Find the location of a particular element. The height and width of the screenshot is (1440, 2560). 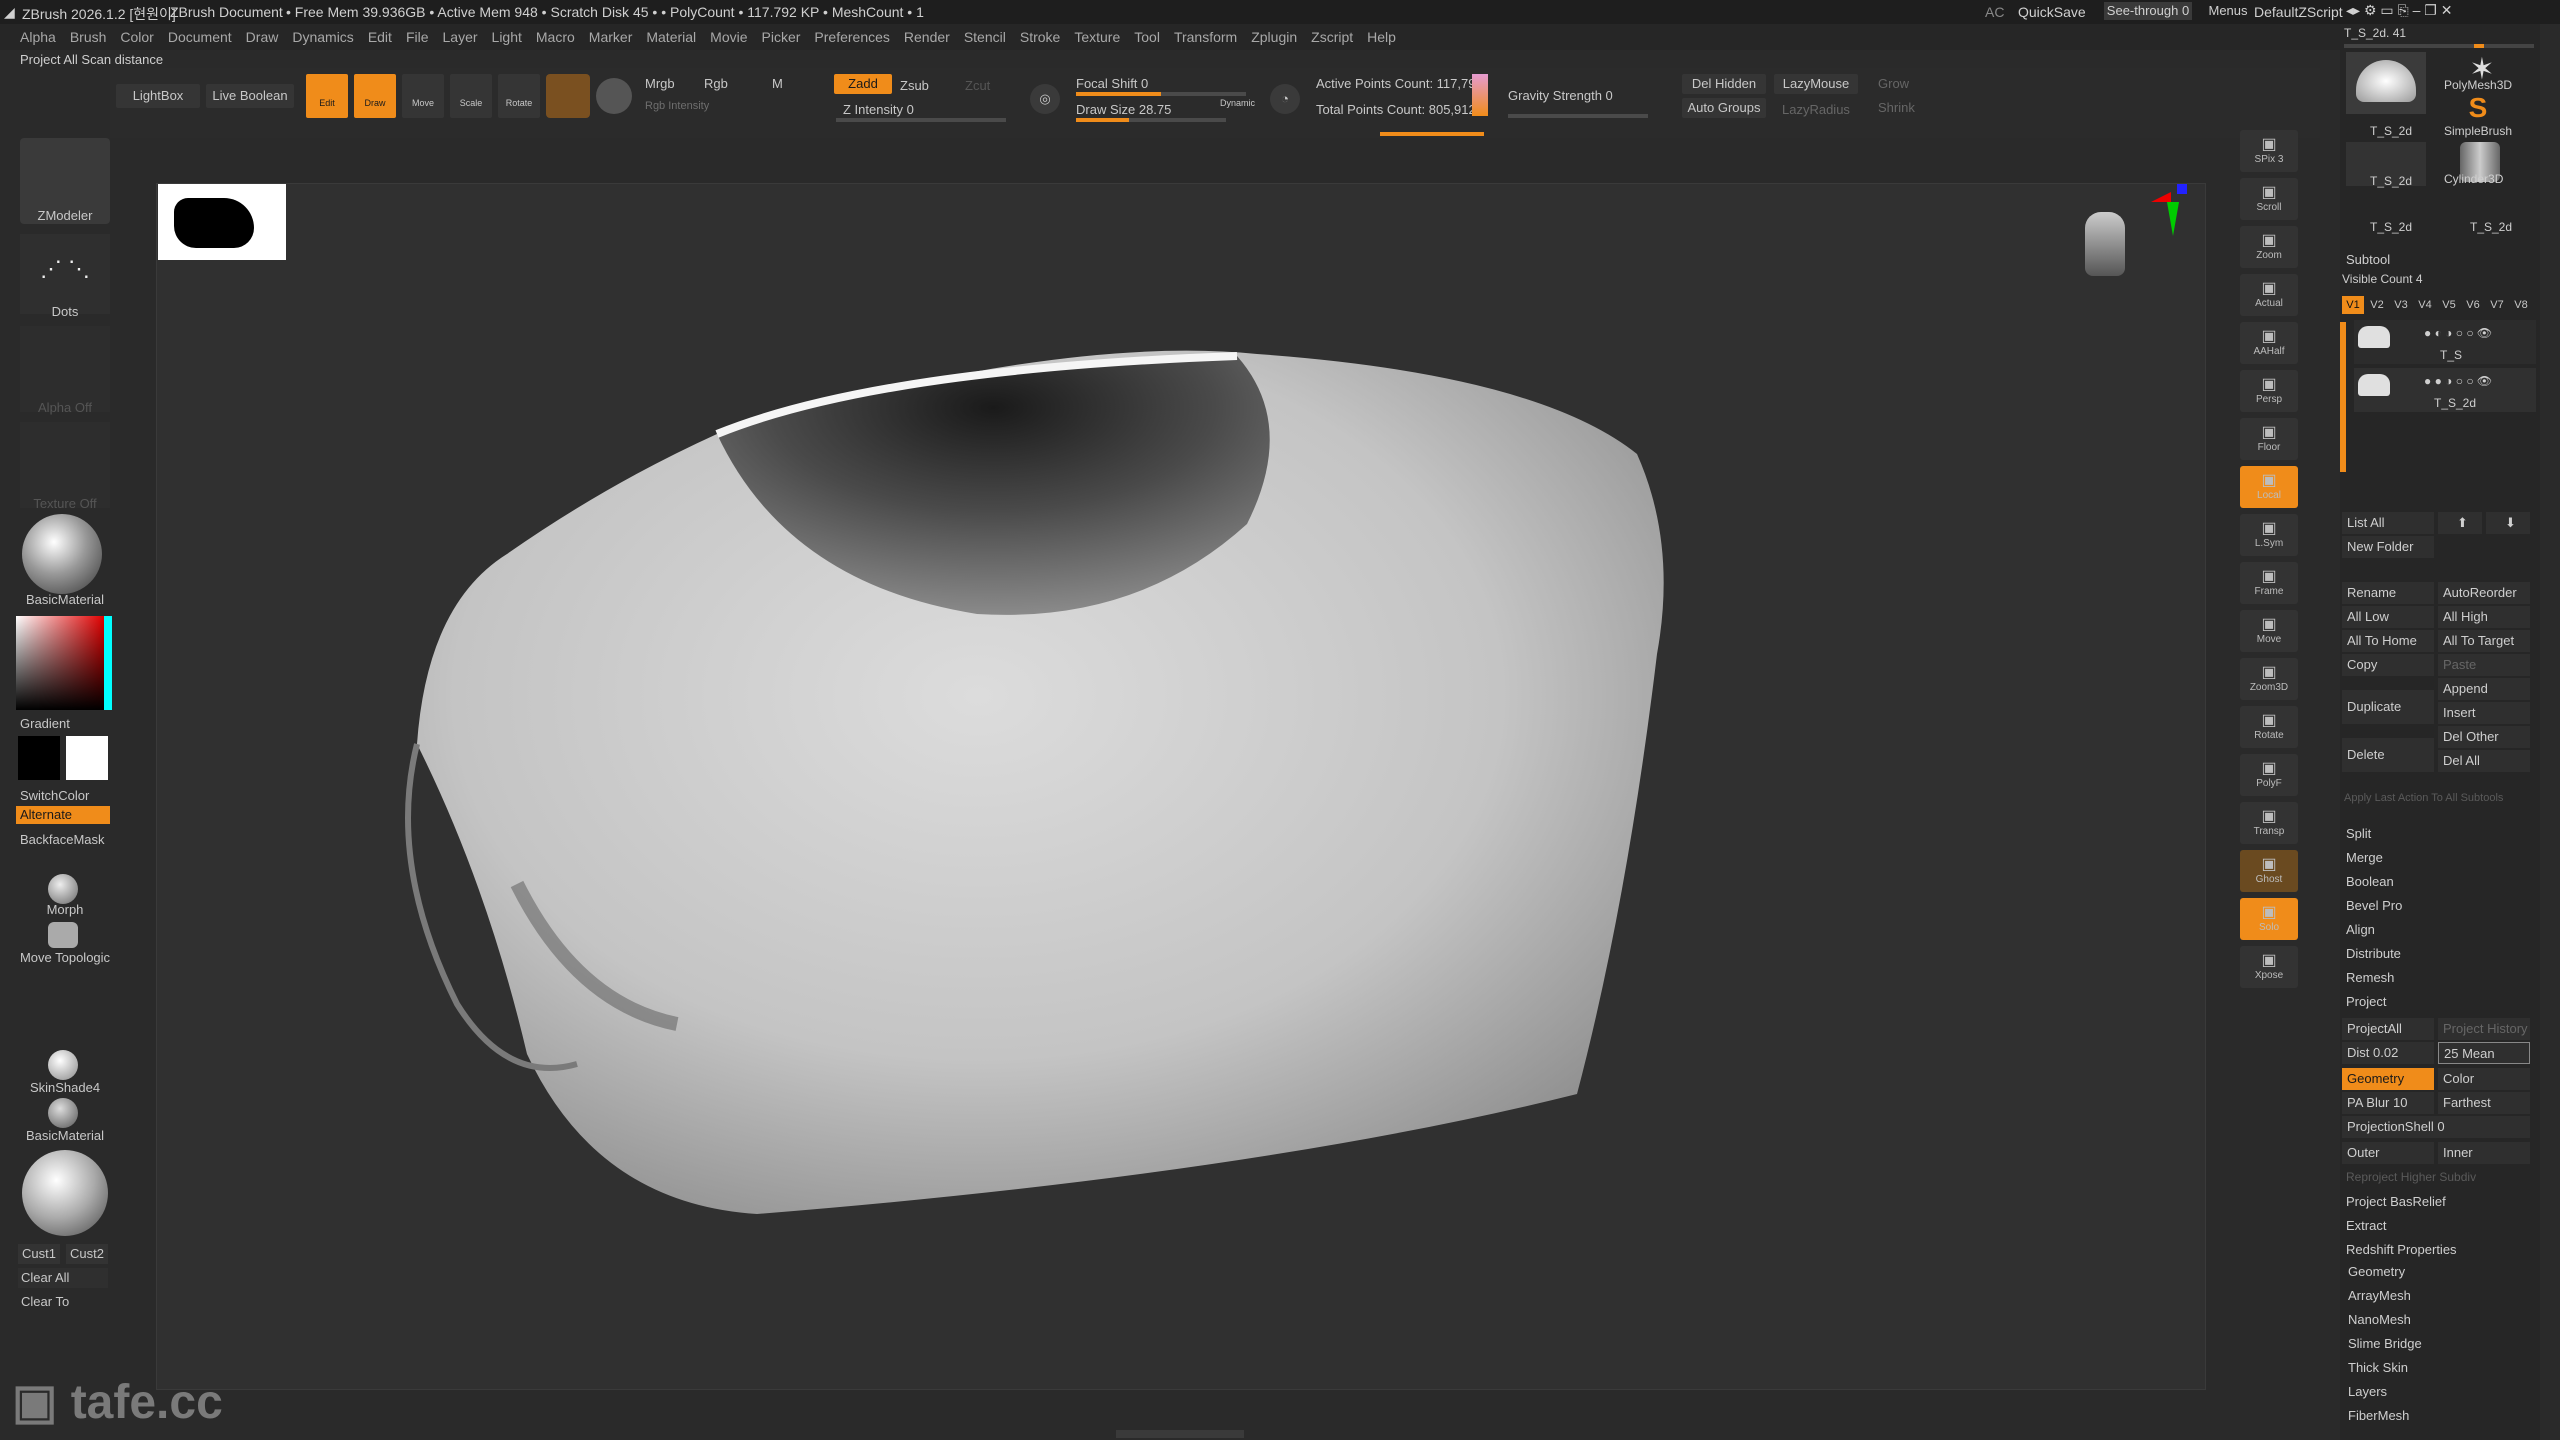

morph-sphere-icon is located at coordinates (63, 889).